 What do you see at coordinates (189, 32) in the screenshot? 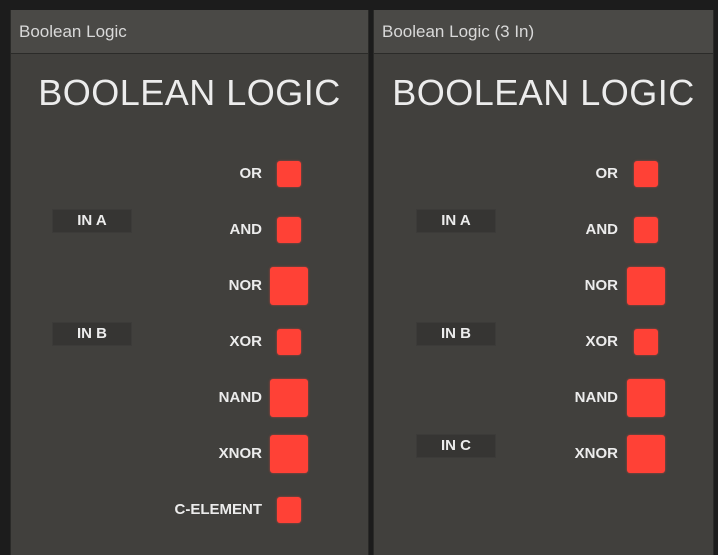
I see `module-header: Boolean Logic` at bounding box center [189, 32].